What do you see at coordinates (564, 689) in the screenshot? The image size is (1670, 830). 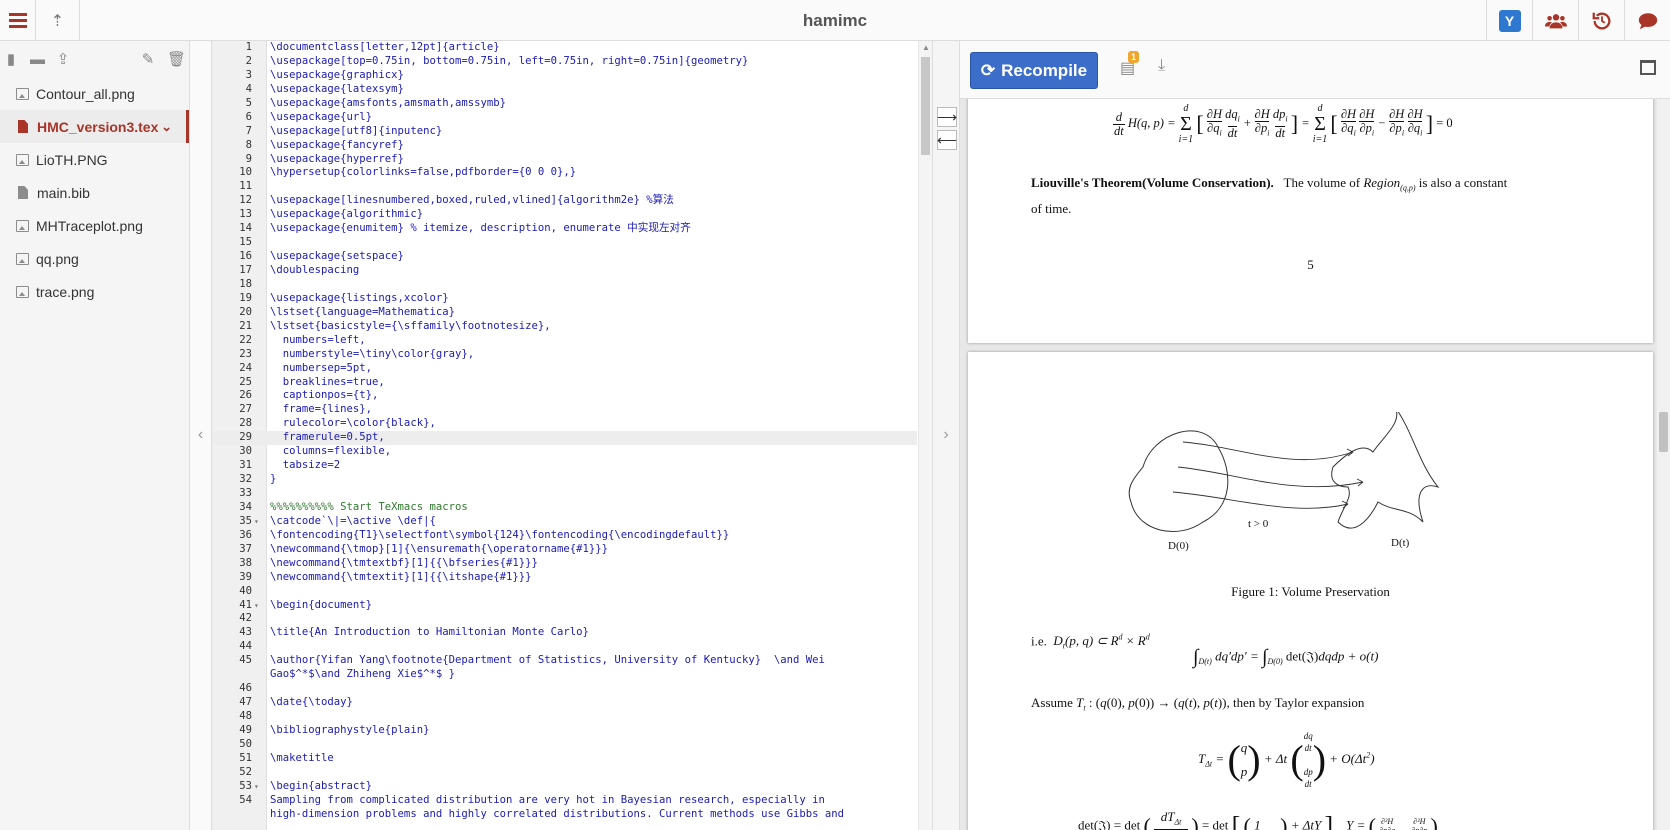 I see `code-line: 46` at bounding box center [564, 689].